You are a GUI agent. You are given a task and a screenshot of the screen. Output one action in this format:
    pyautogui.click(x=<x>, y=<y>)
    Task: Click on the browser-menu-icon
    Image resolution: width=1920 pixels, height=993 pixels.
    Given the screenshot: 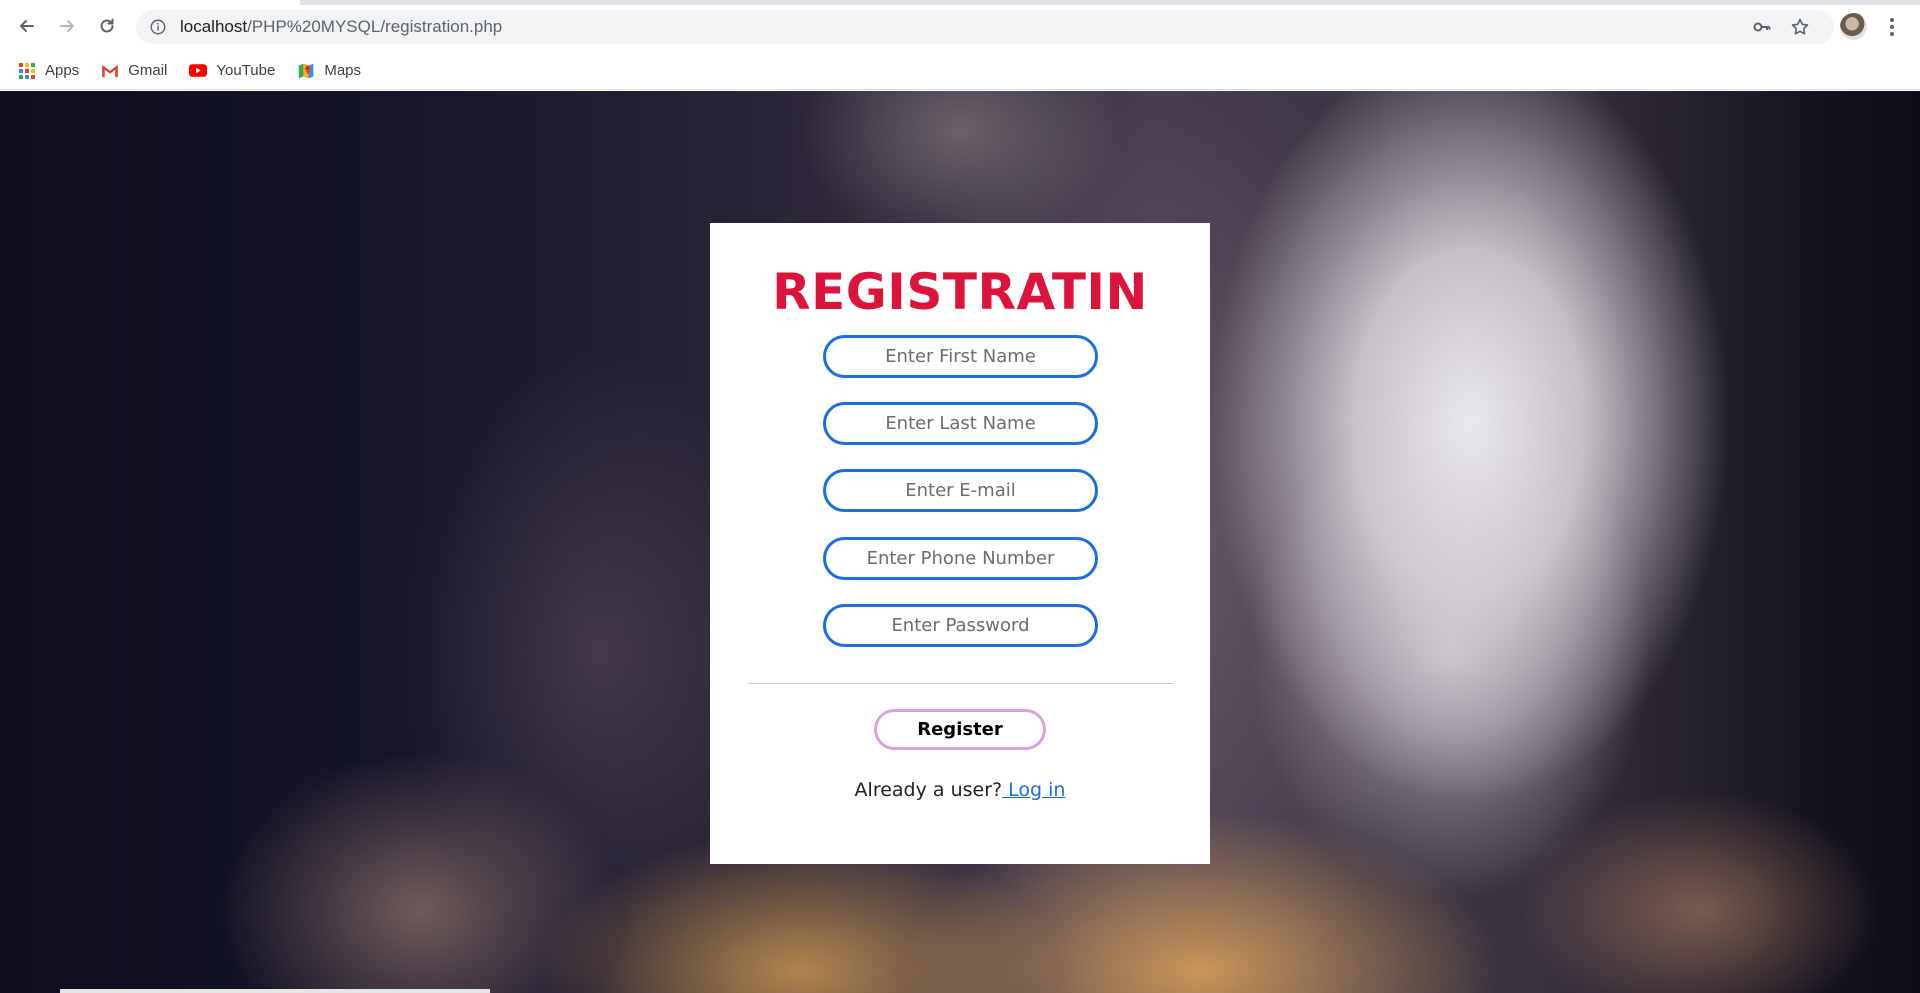 What is the action you would take?
    pyautogui.click(x=1892, y=26)
    